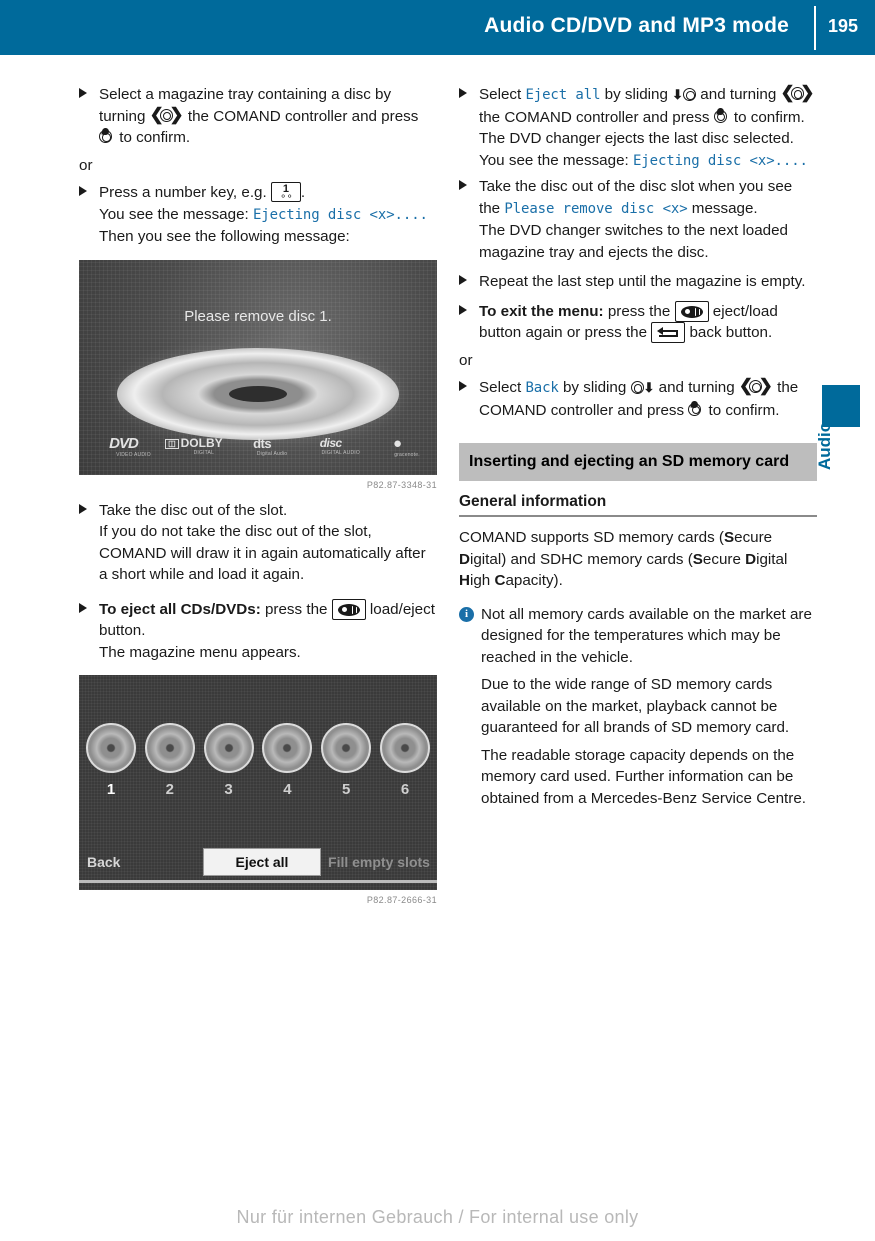 The height and width of the screenshot is (1241, 875). Describe the element at coordinates (407, 454) in the screenshot. I see `logo-sub: gracenote.` at that location.